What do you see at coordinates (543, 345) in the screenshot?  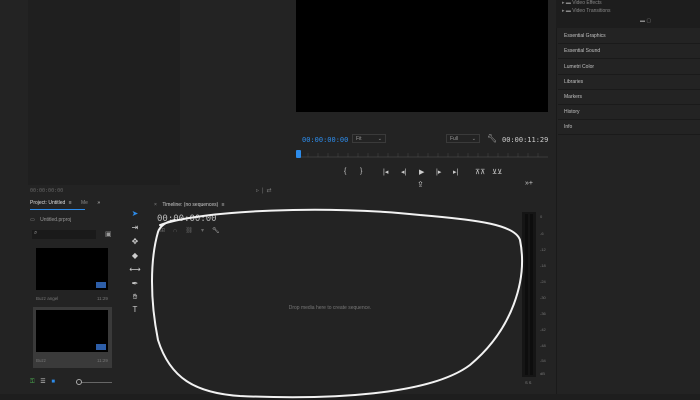 I see `meter-scale-label: -48` at bounding box center [543, 345].